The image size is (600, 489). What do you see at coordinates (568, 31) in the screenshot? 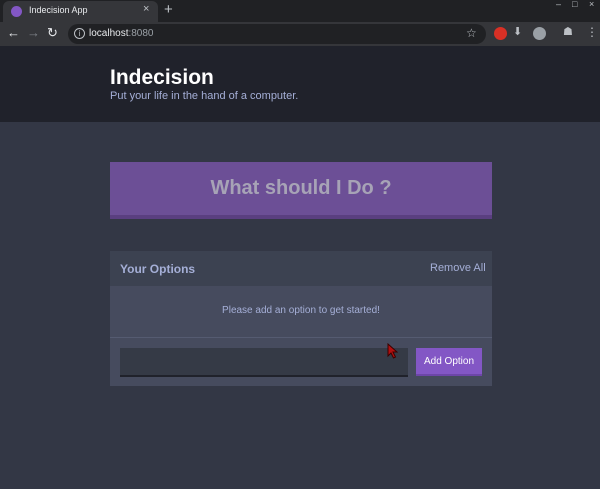
I see `incognito-icon: ☗` at bounding box center [568, 31].